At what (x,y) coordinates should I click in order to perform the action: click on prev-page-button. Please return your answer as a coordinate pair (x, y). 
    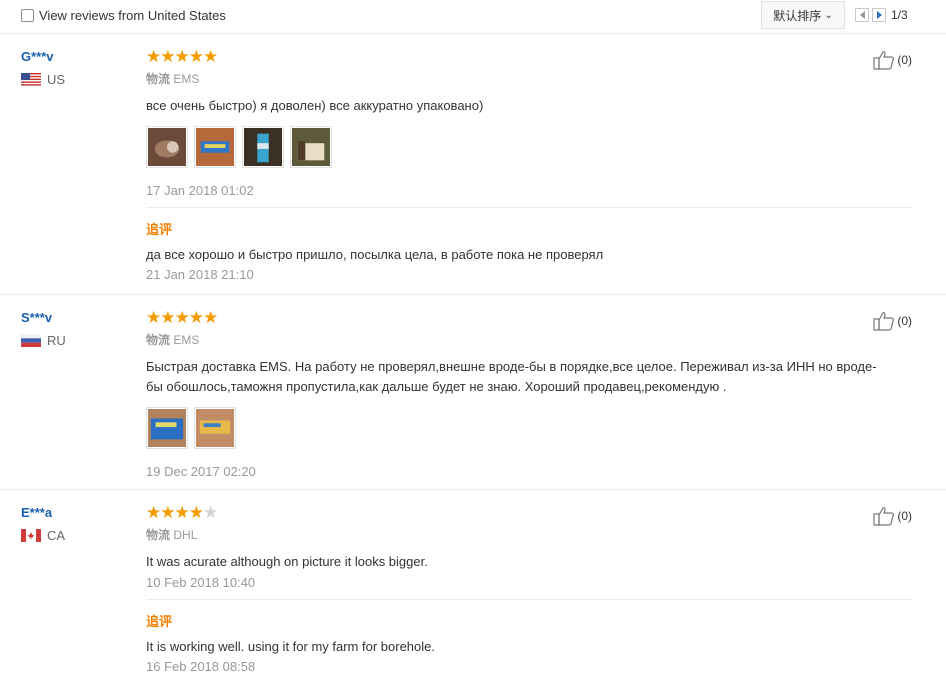
    Looking at the image, I should click on (862, 15).